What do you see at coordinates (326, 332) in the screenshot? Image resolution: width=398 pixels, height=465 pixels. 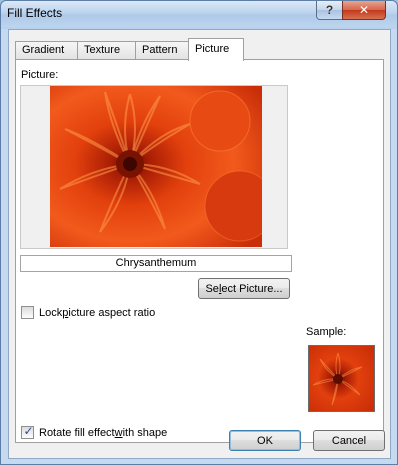 I see `sample-label: Sample:` at bounding box center [326, 332].